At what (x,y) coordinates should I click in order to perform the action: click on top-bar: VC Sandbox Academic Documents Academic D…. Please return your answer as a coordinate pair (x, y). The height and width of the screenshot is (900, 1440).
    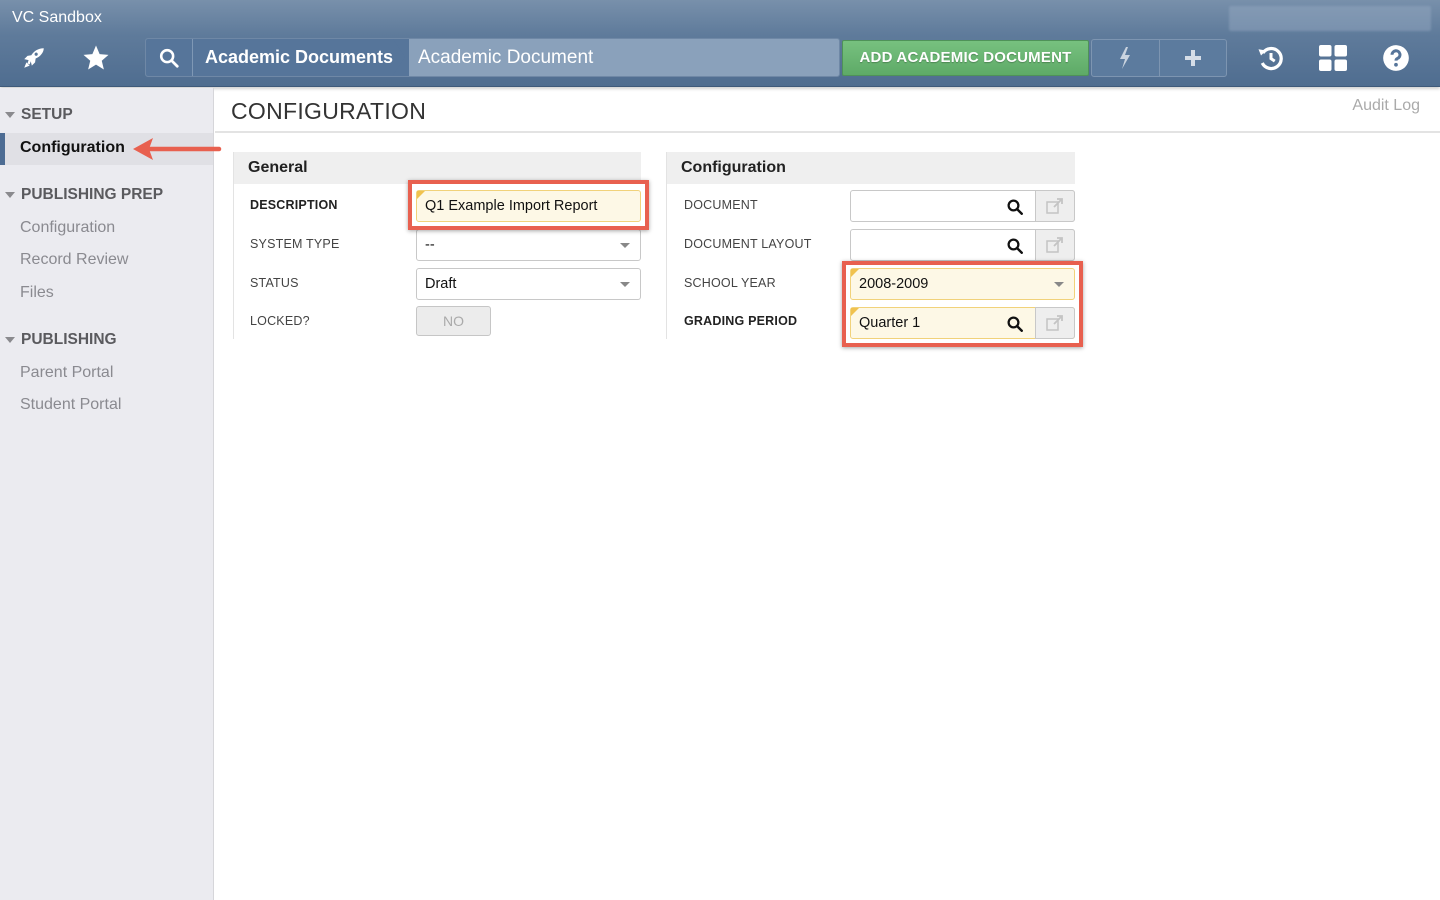
    Looking at the image, I should click on (720, 43).